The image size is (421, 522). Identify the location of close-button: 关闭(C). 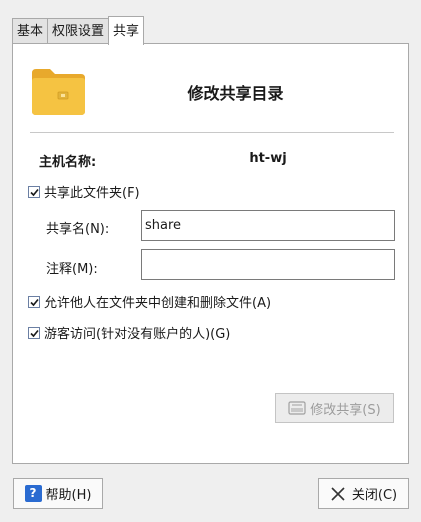
(363, 493).